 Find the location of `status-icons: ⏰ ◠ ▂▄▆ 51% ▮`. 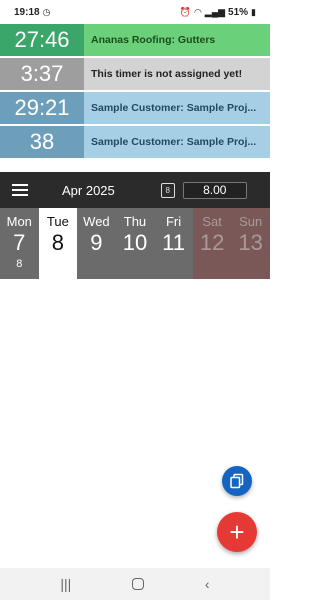

status-icons: ⏰ ◠ ▂▄▆ 51% ▮ is located at coordinates (218, 12).